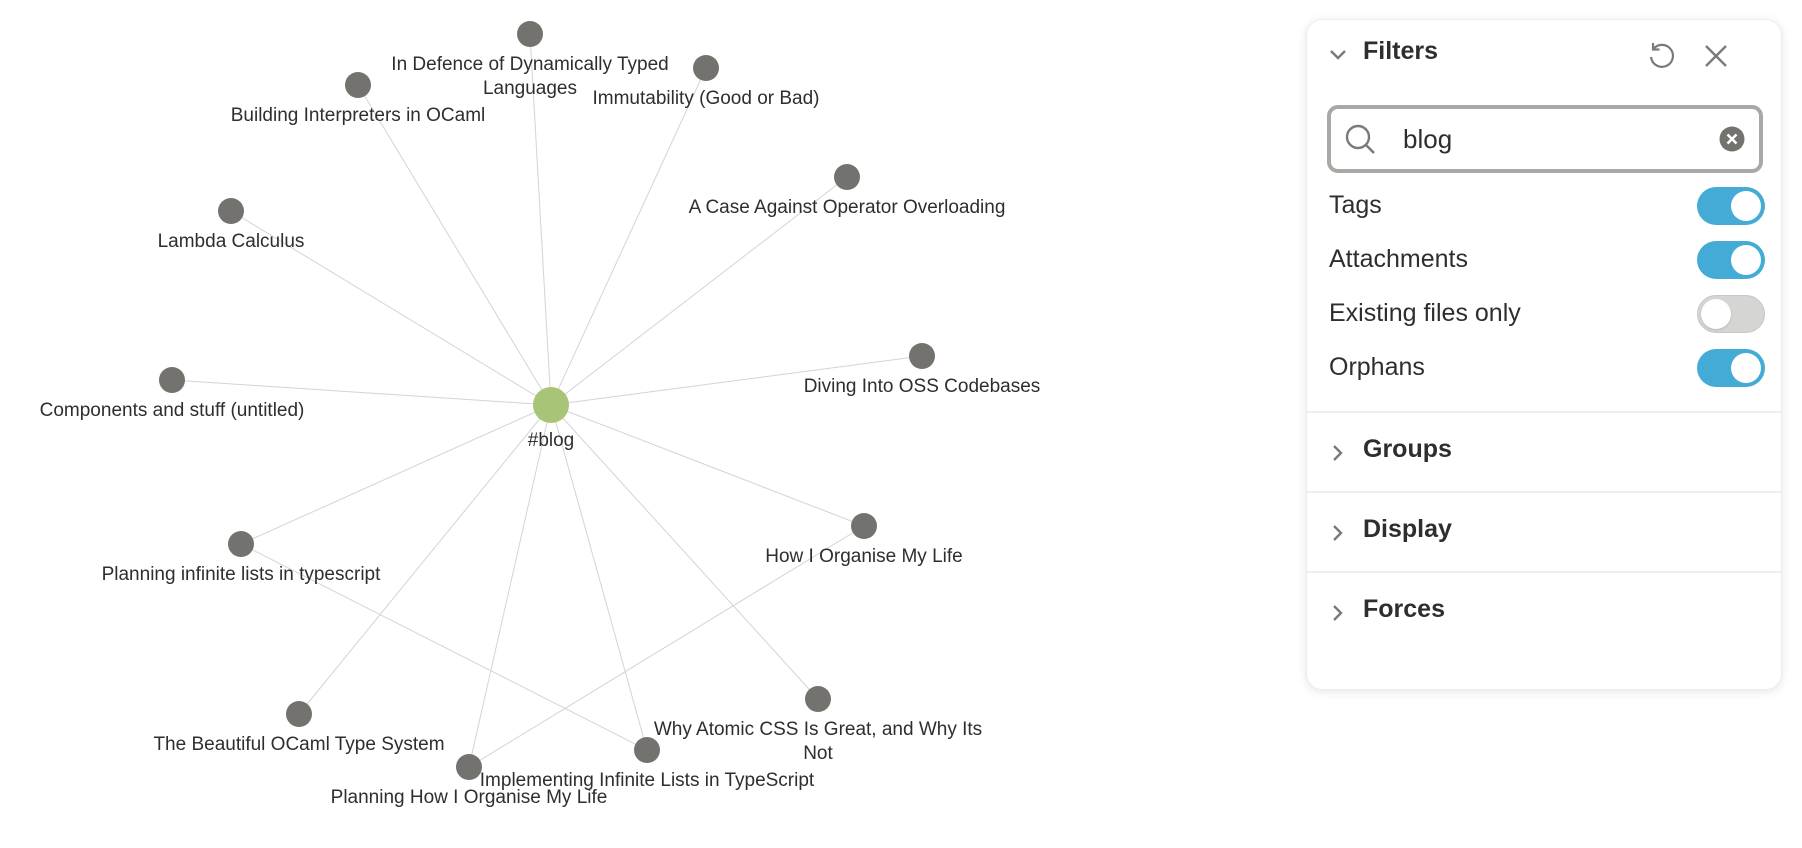 The image size is (1802, 848). Describe the element at coordinates (705, 98) in the screenshot. I see `node-label: Immutability (Good or Bad)` at that location.